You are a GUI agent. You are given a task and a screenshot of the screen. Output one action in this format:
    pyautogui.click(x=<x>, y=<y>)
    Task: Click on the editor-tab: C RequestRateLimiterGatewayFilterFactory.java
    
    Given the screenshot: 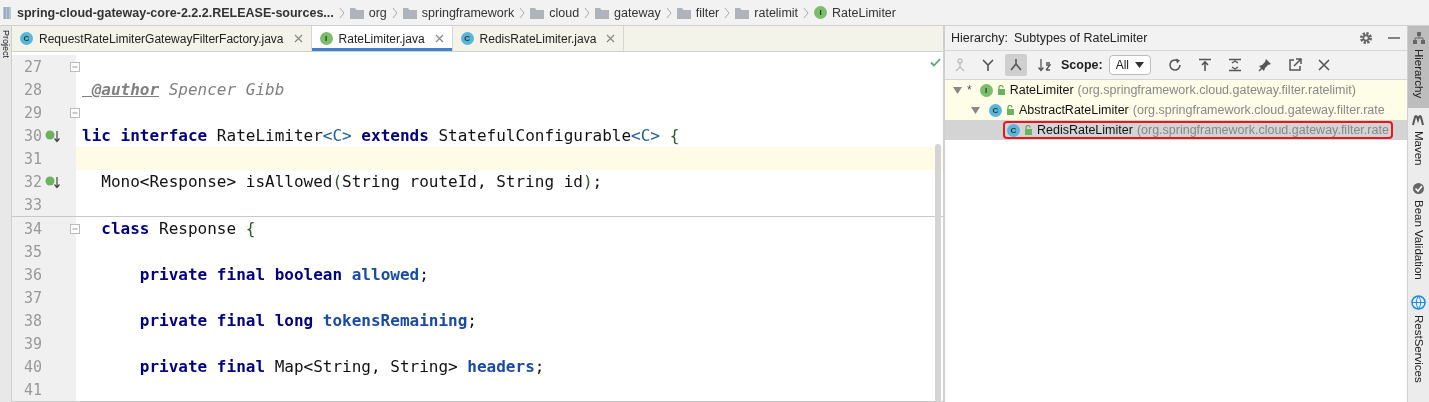 What is the action you would take?
    pyautogui.click(x=162, y=38)
    